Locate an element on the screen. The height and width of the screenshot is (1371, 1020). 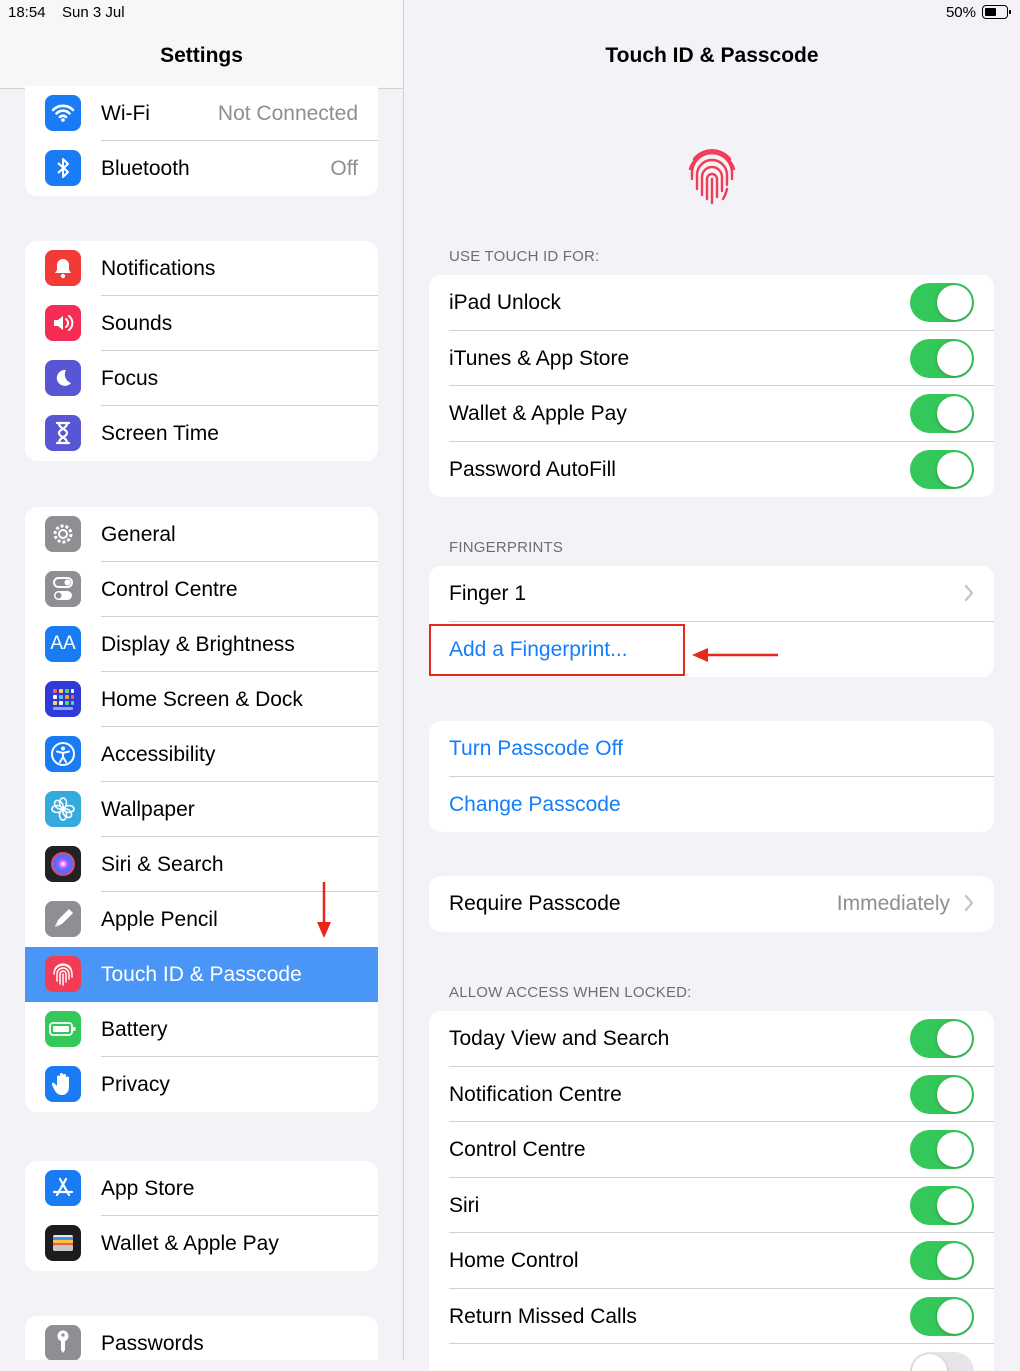
sidebar-item-display-brightness: AA Display & Brightness is located at coordinates (201, 644).